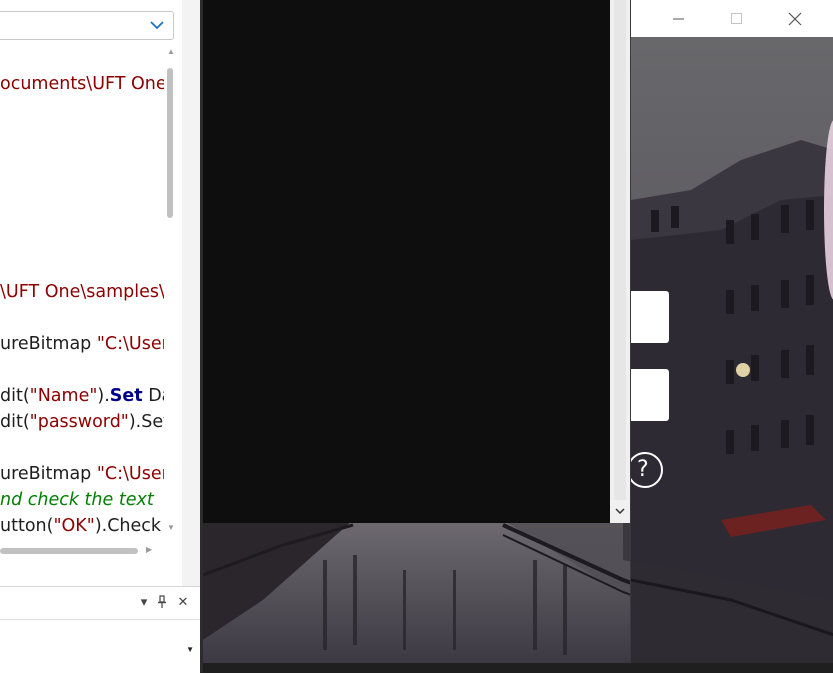  I want to click on panel-close-button: ✕, so click(183, 602).